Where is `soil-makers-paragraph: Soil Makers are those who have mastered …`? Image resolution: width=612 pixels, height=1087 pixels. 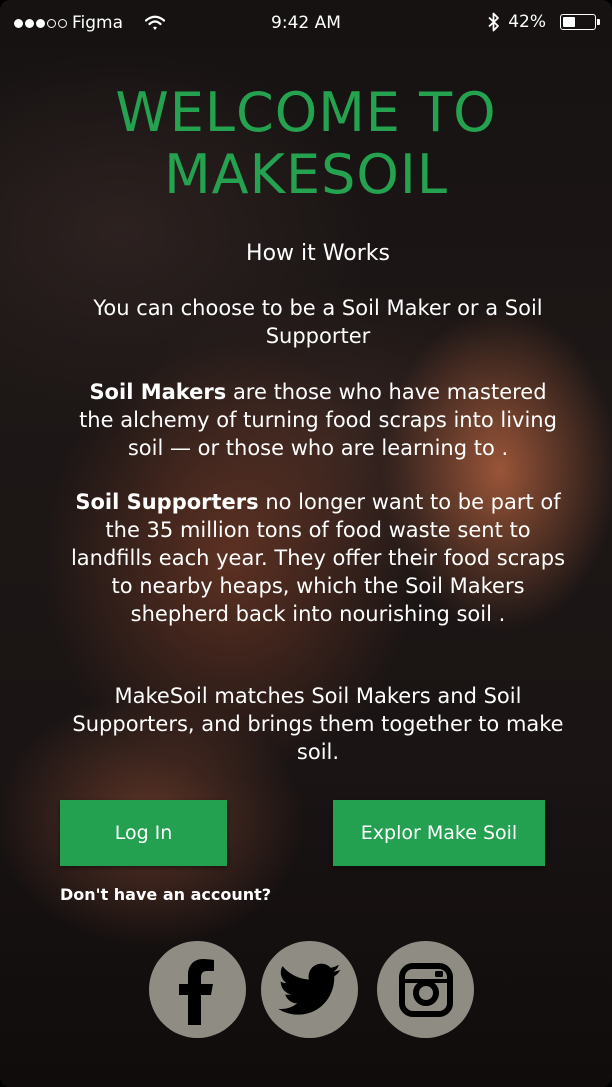
soil-makers-paragraph: Soil Makers are those who have mastered … is located at coordinates (318, 420).